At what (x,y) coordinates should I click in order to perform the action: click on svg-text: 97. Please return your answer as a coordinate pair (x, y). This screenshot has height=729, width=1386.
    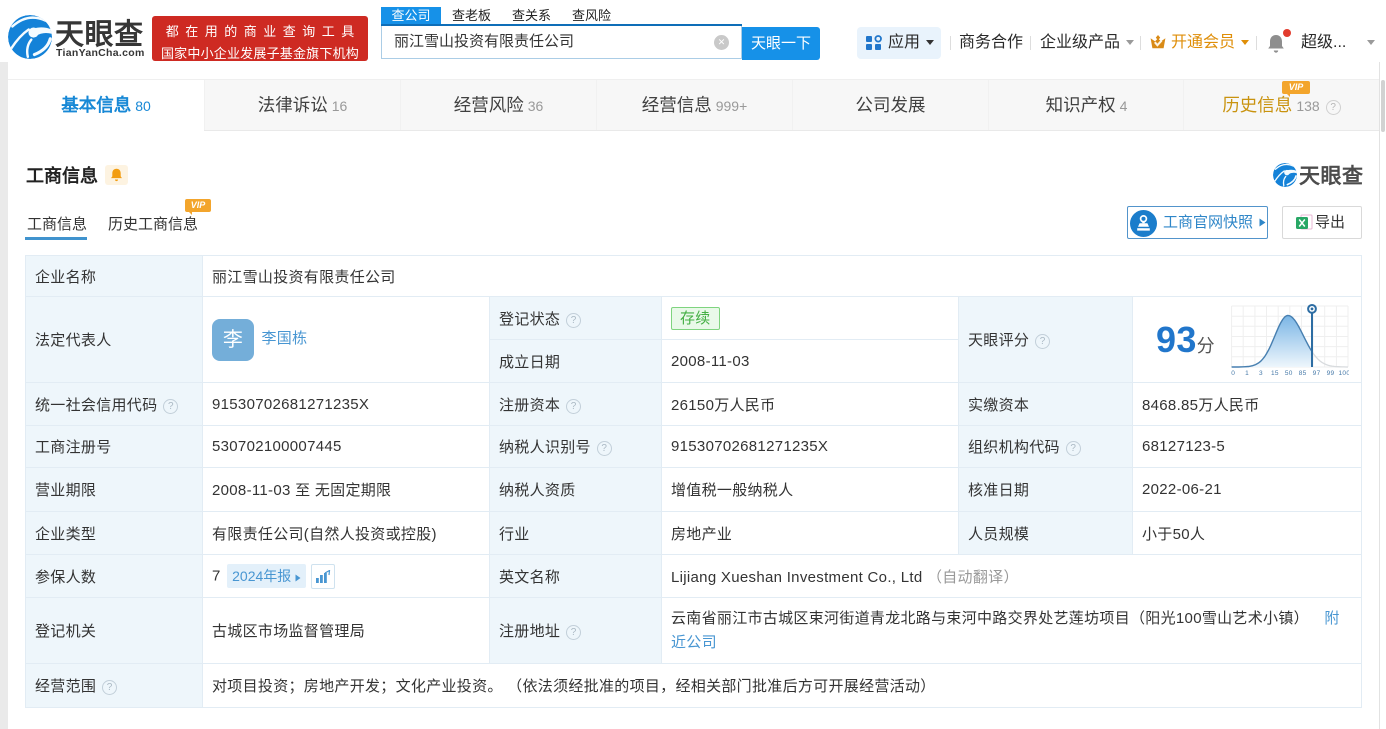
    Looking at the image, I should click on (1317, 373).